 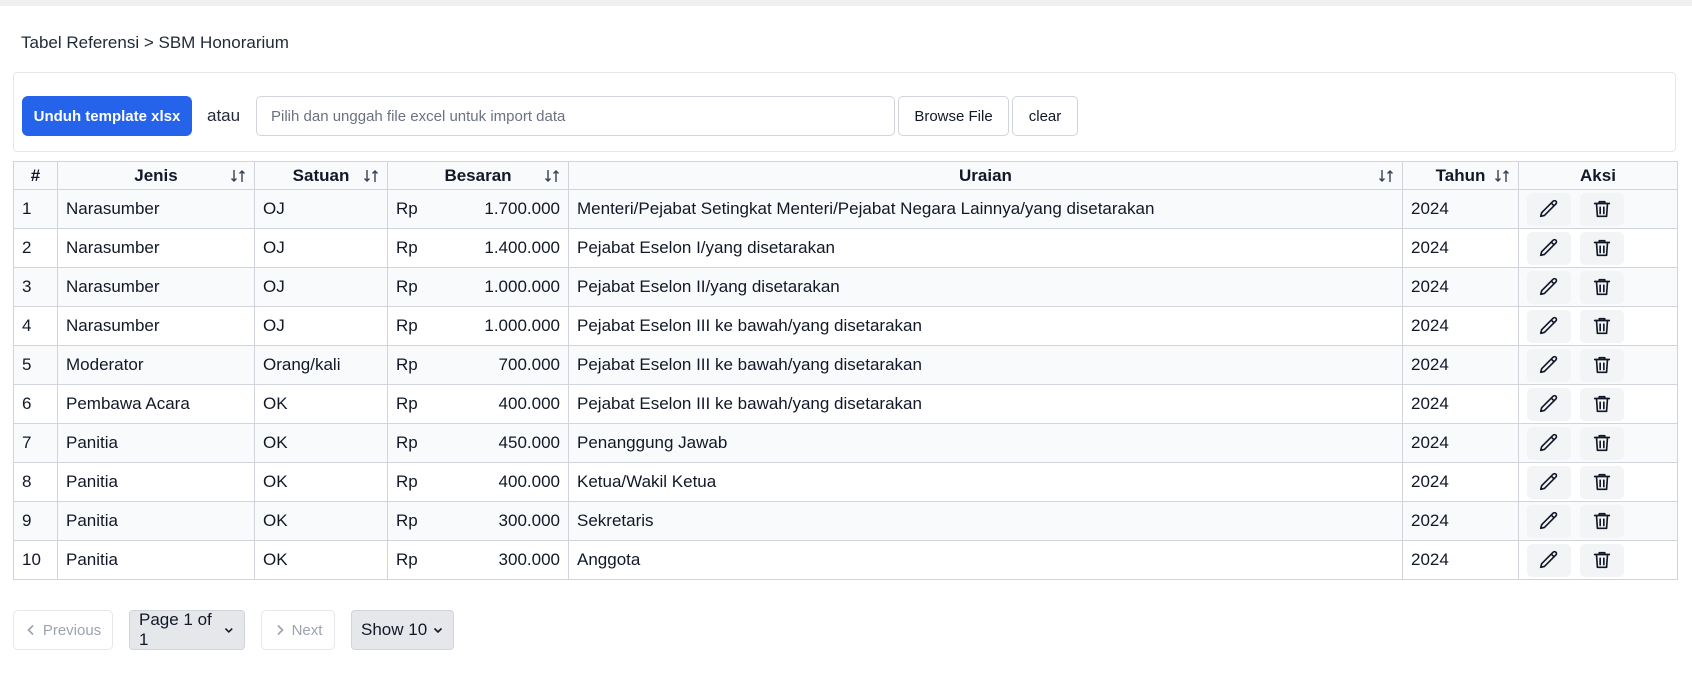 I want to click on next-button: Next, so click(x=298, y=630).